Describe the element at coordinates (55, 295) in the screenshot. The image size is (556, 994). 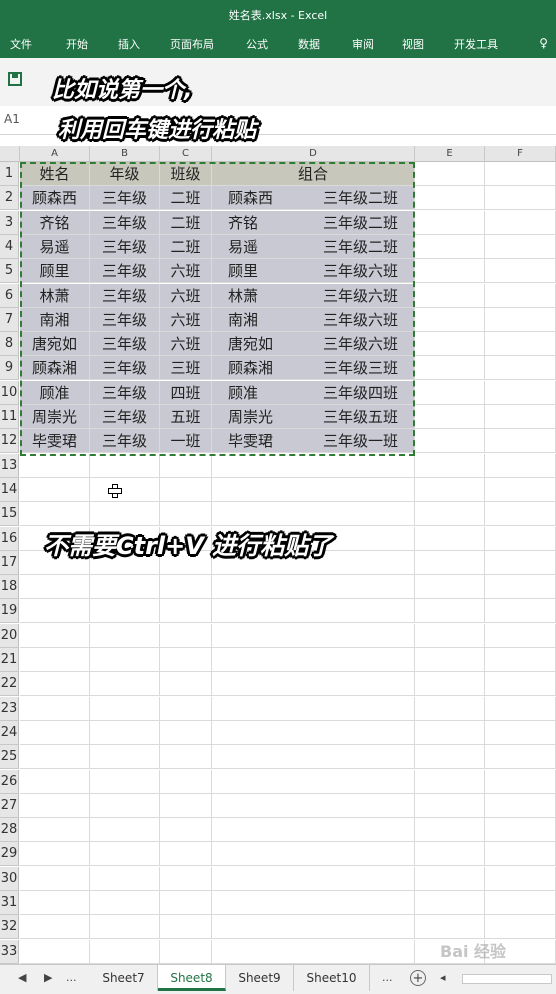
I see `data-cell: 林萧` at that location.